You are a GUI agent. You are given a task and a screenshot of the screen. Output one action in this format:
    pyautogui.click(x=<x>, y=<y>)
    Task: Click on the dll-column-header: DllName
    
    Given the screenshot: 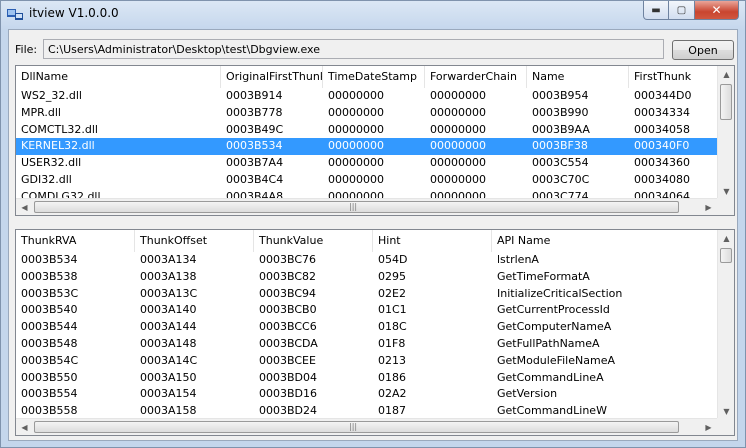 What is the action you would take?
    pyautogui.click(x=118, y=77)
    